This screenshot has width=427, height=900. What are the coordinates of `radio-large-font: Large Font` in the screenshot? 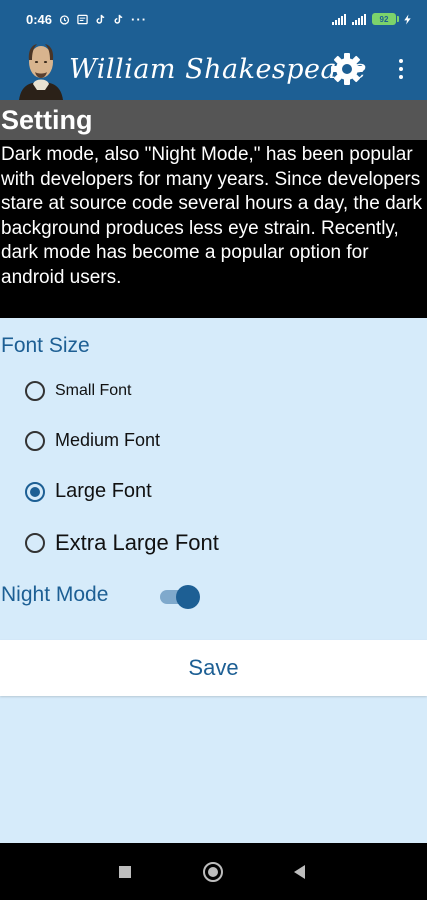 It's located at (88, 491).